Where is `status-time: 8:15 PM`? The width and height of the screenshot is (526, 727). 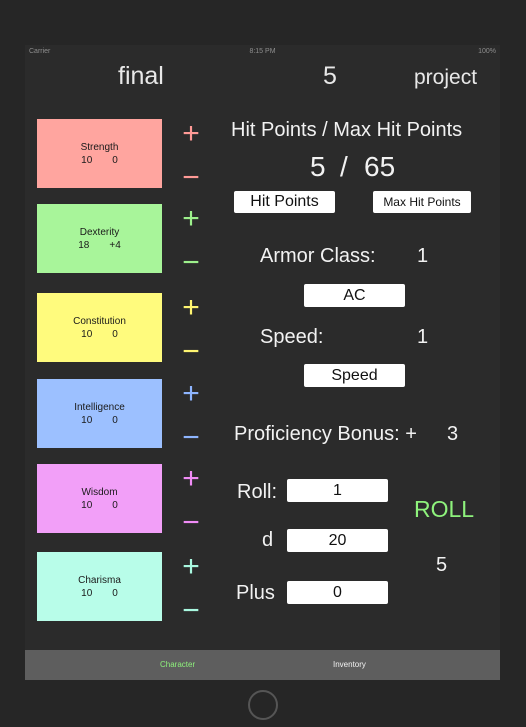
status-time: 8:15 PM is located at coordinates (262, 51).